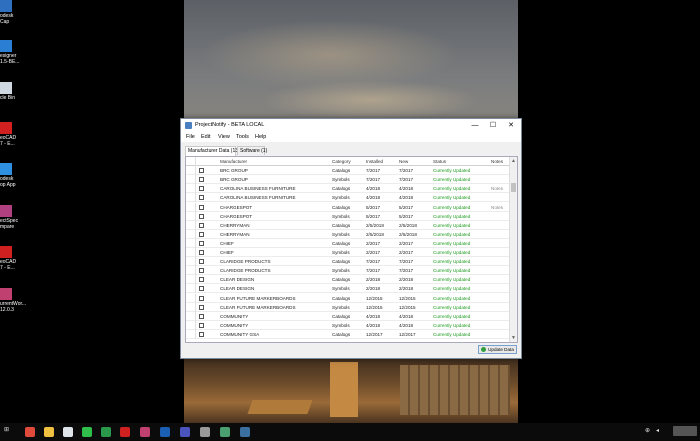 Image resolution: width=700 pixels, height=441 pixels. I want to click on hangouts-icon, so click(106, 432).